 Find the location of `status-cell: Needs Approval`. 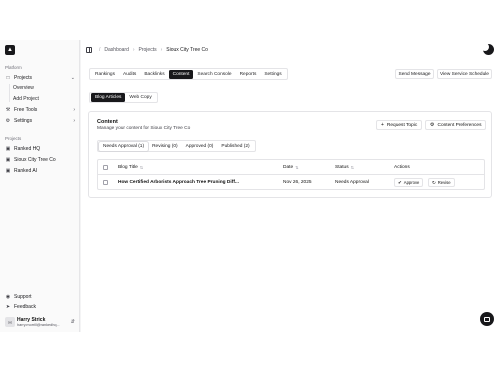

status-cell: Needs Approval is located at coordinates (352, 182).